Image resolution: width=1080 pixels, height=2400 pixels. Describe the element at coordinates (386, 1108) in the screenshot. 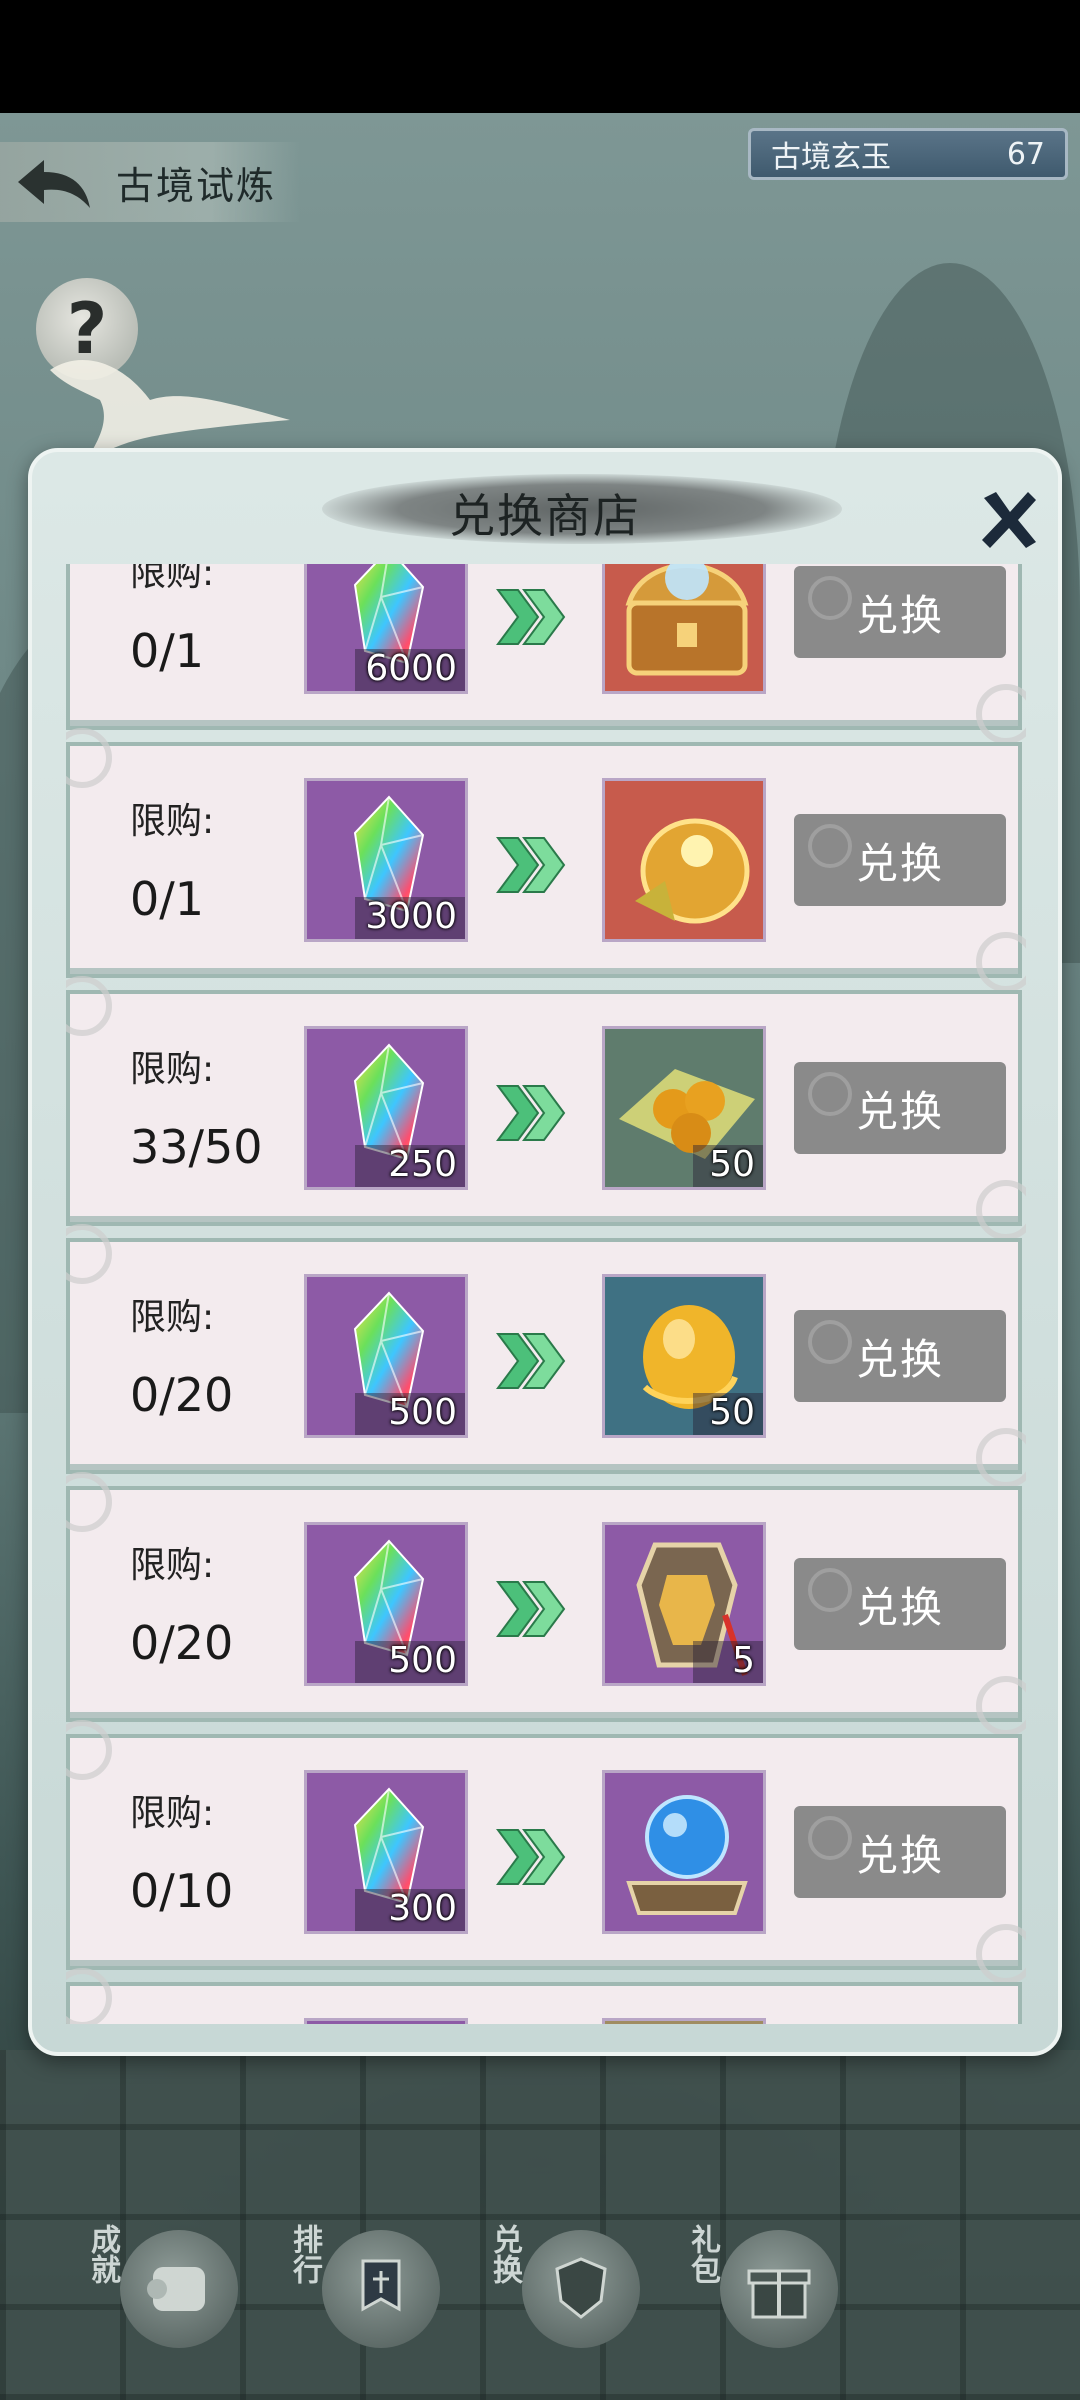

I see `cost-item-slot: 250` at that location.